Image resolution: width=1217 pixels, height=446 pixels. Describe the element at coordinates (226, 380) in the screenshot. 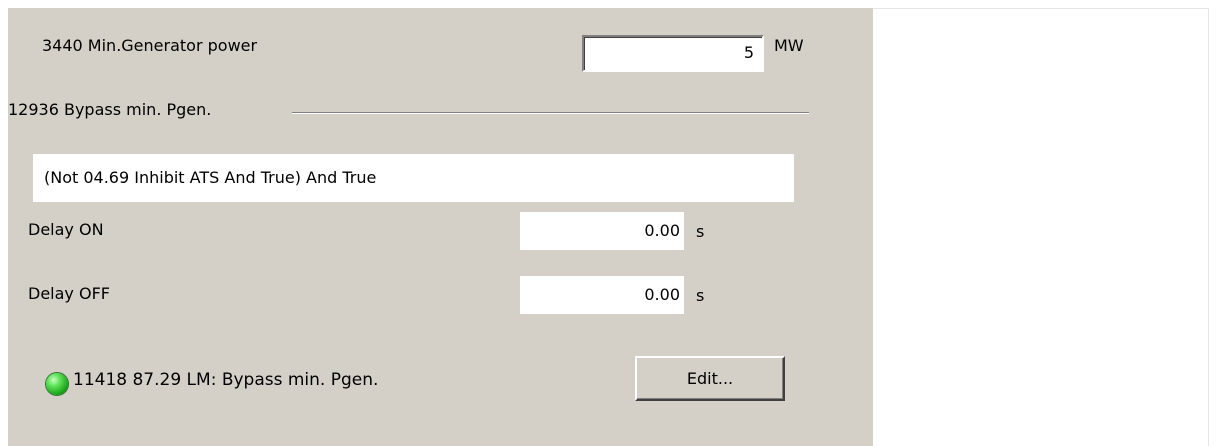

I see `status-text: 11418 87.29 LM: Bypass min. Pgen.` at that location.